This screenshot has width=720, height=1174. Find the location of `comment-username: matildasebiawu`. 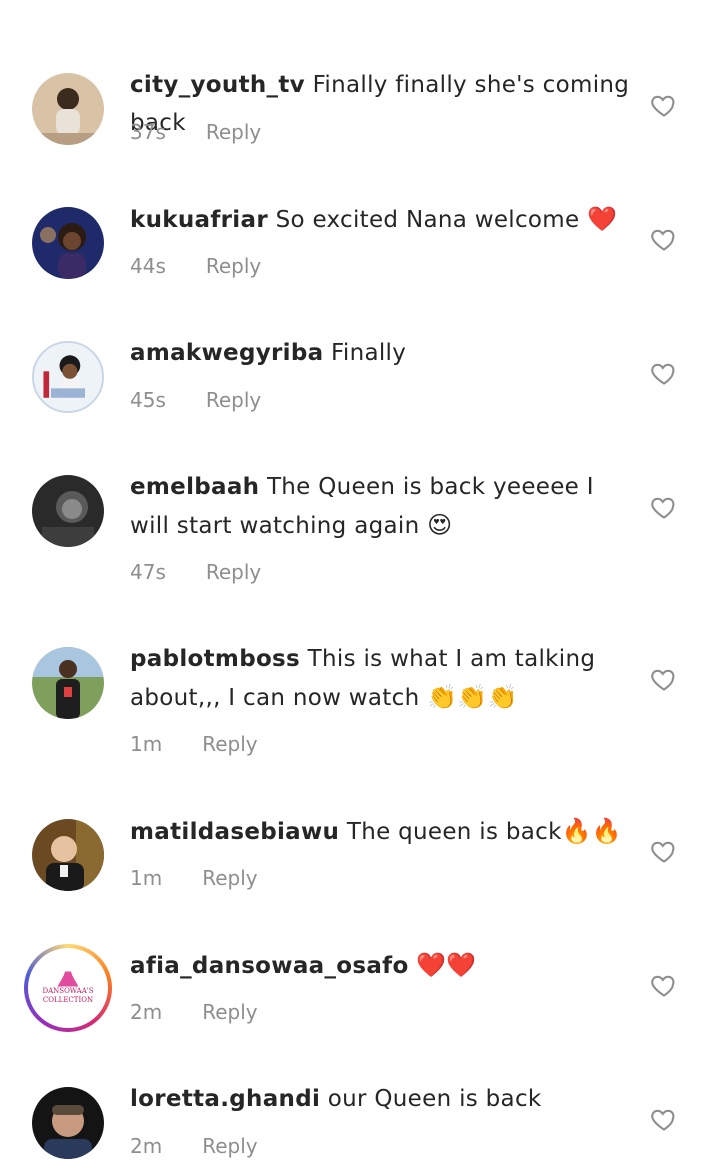

comment-username: matildasebiawu is located at coordinates (234, 832).